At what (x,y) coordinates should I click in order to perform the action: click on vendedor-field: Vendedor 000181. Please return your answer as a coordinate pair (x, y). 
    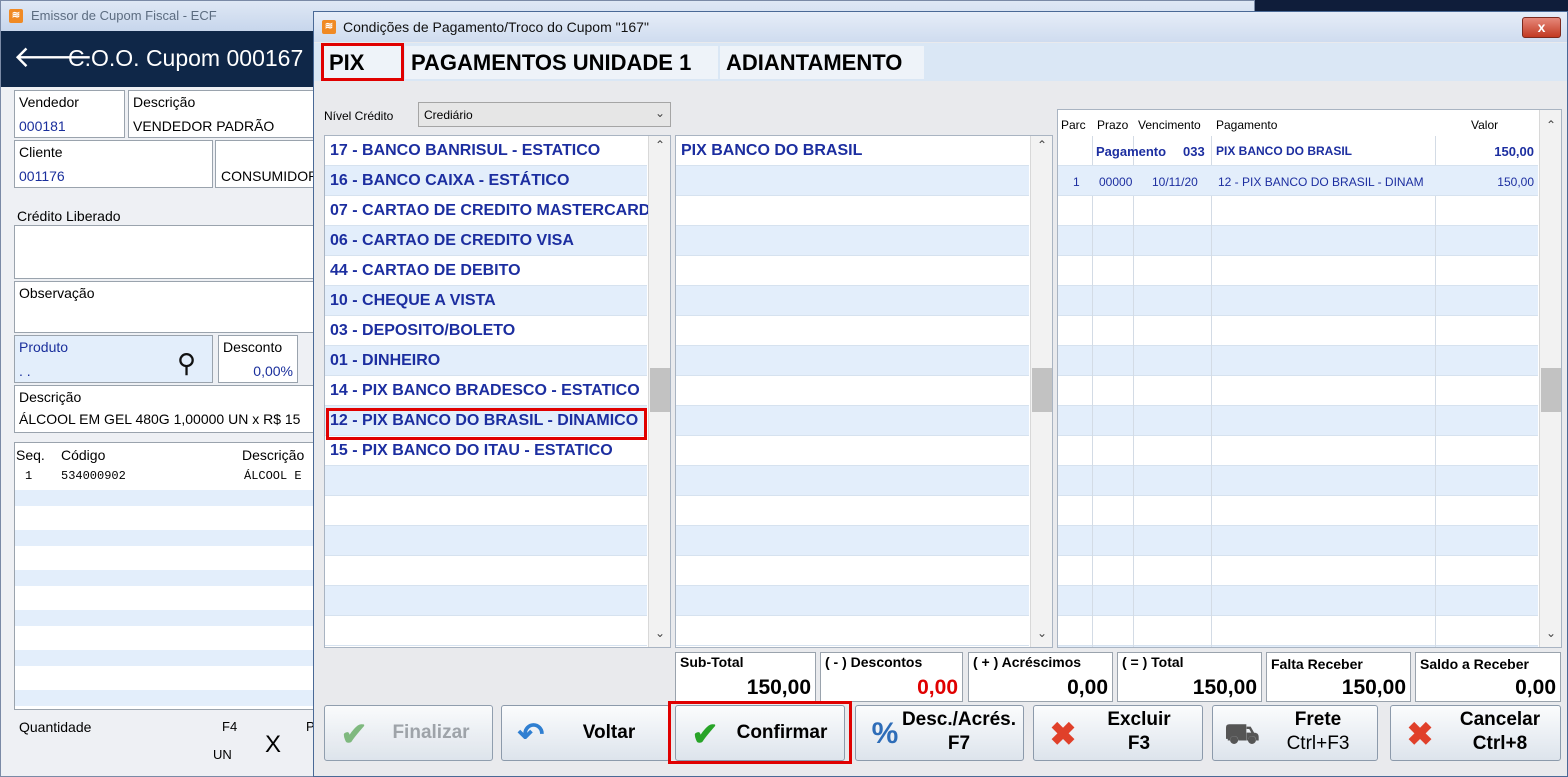
    Looking at the image, I should click on (69, 114).